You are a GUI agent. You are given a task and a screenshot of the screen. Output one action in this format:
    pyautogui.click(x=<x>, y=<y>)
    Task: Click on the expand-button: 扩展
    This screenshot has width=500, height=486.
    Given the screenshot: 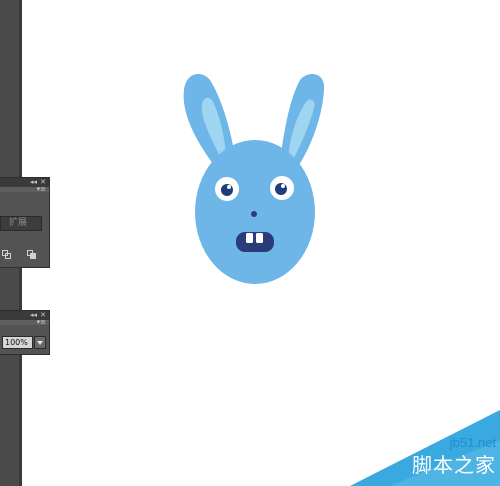 What is the action you would take?
    pyautogui.click(x=21, y=223)
    